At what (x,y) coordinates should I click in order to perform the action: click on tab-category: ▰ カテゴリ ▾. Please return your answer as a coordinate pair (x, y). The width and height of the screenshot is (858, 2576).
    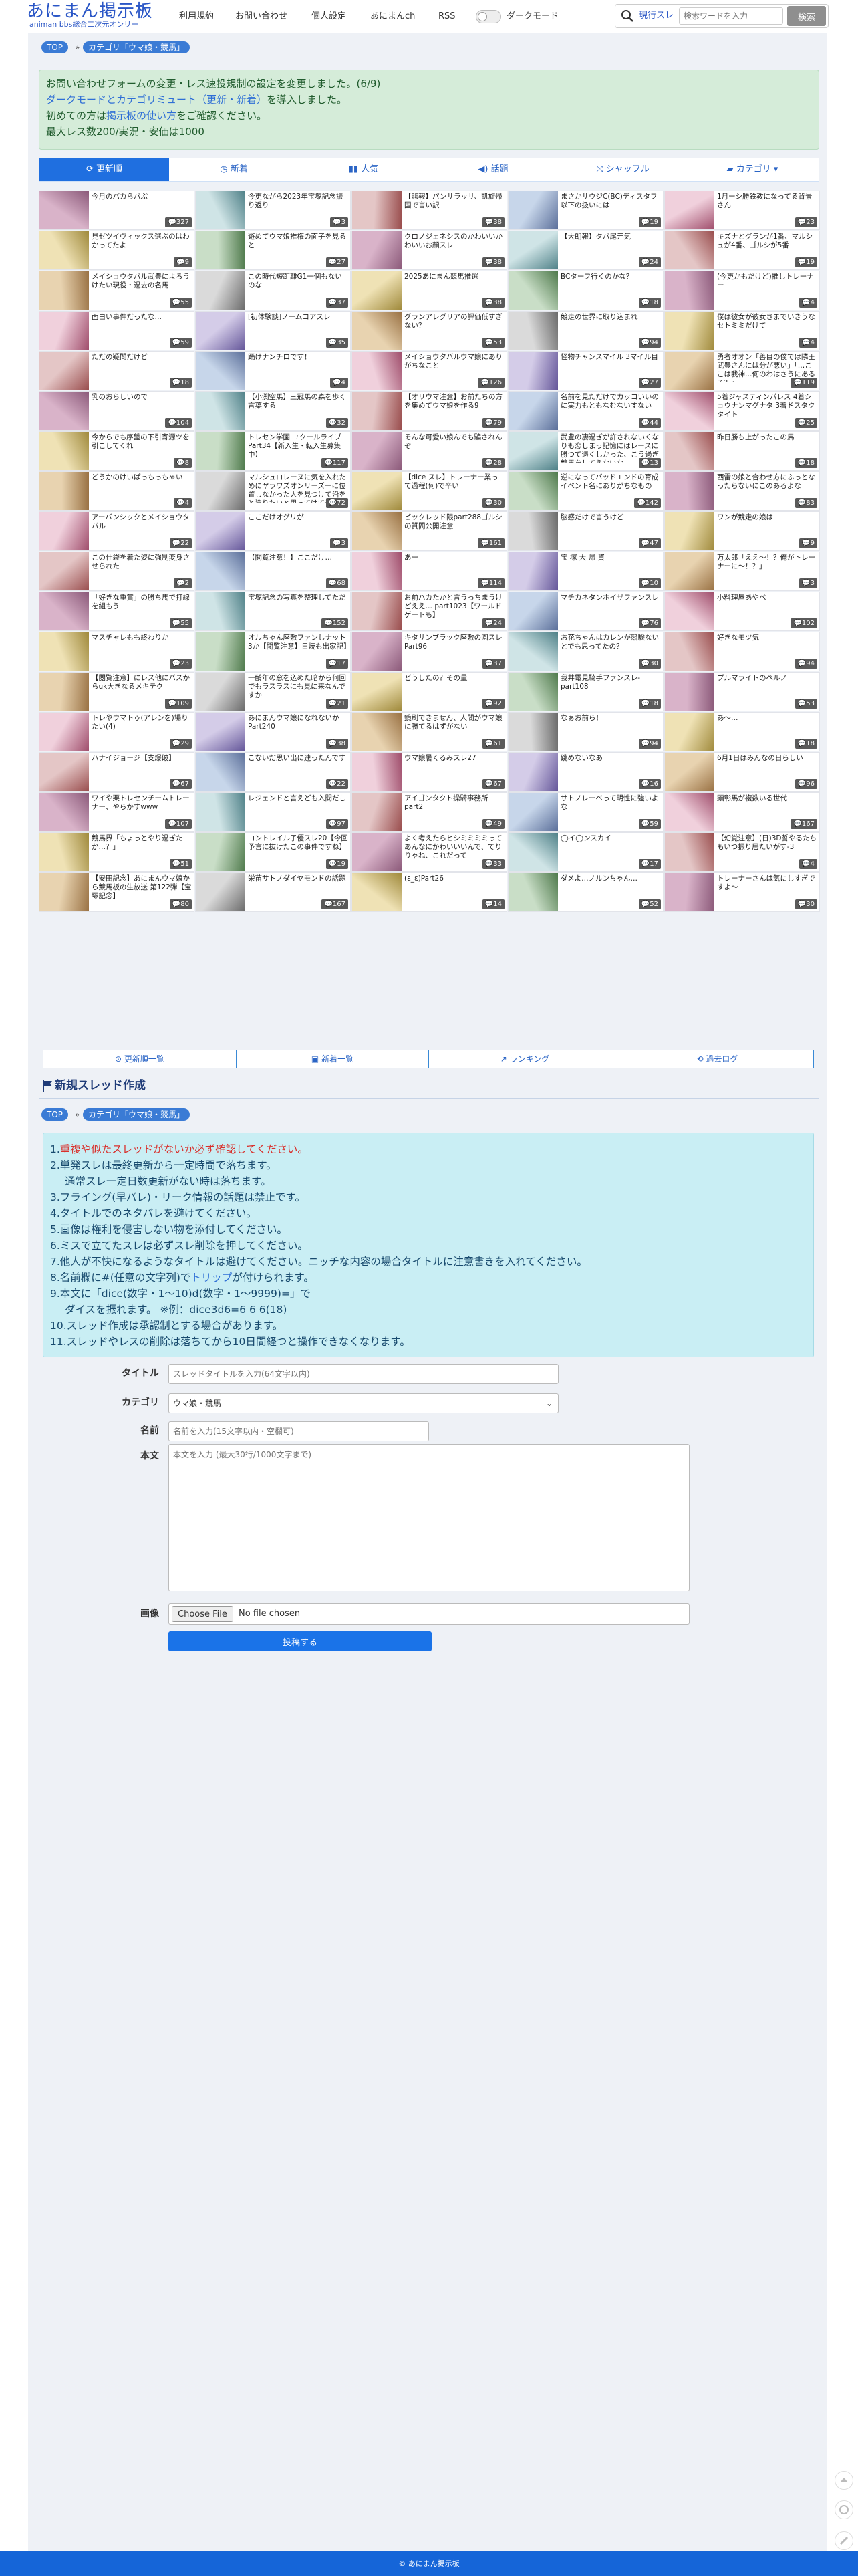
    Looking at the image, I should click on (752, 169).